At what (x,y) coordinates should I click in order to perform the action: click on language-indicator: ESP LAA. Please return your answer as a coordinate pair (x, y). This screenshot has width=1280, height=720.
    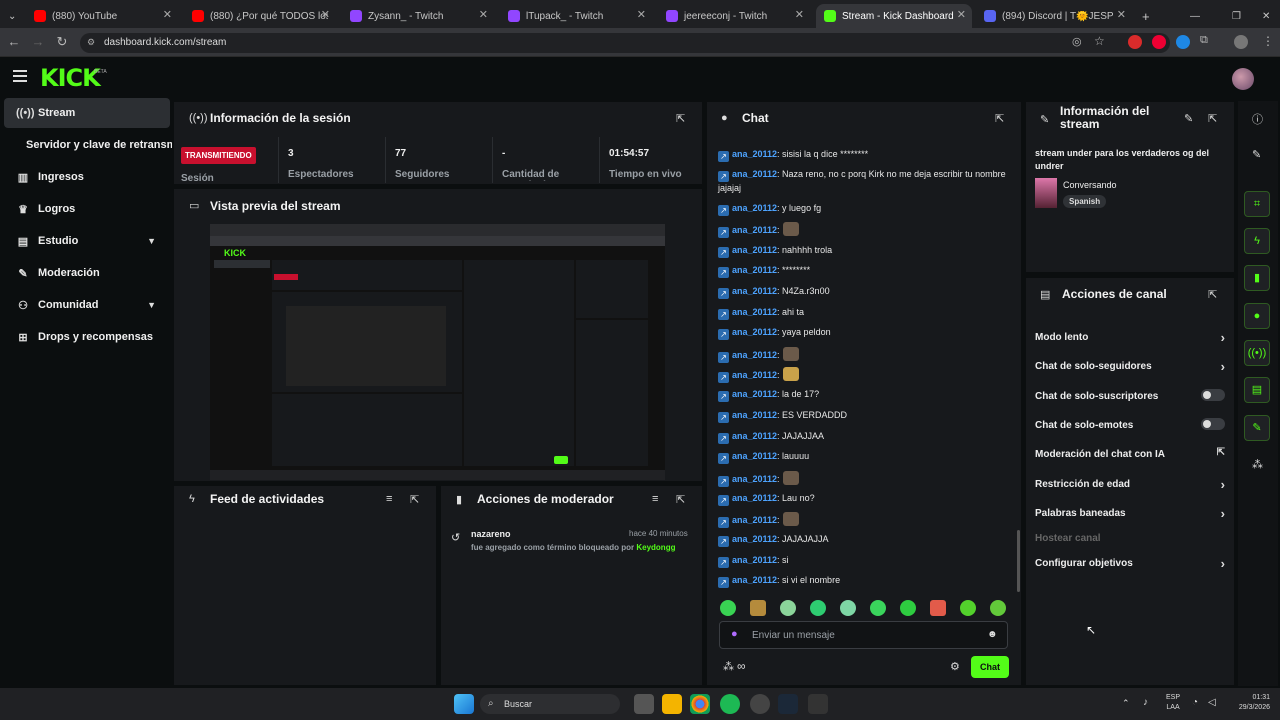
    Looking at the image, I should click on (1173, 703).